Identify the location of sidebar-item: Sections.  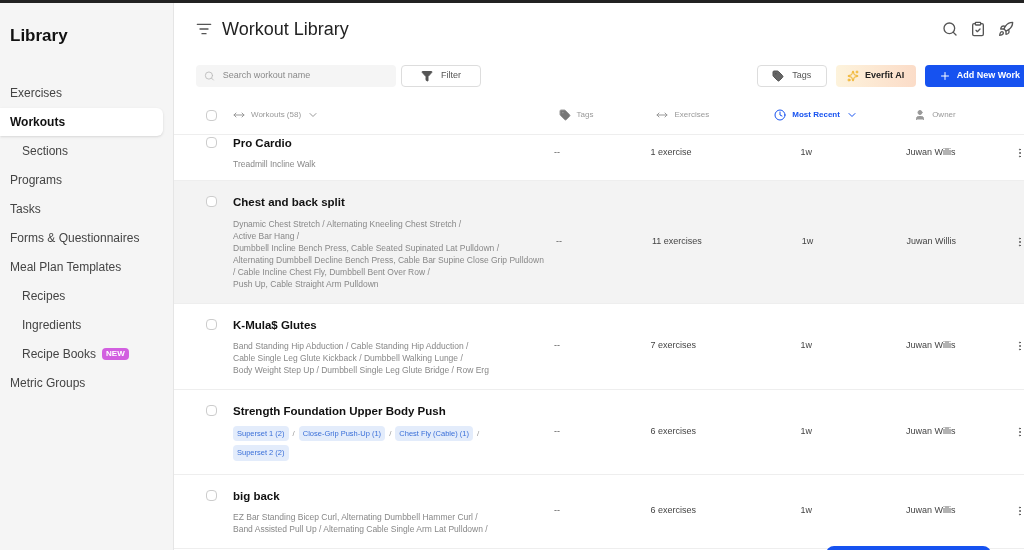
(81, 150).